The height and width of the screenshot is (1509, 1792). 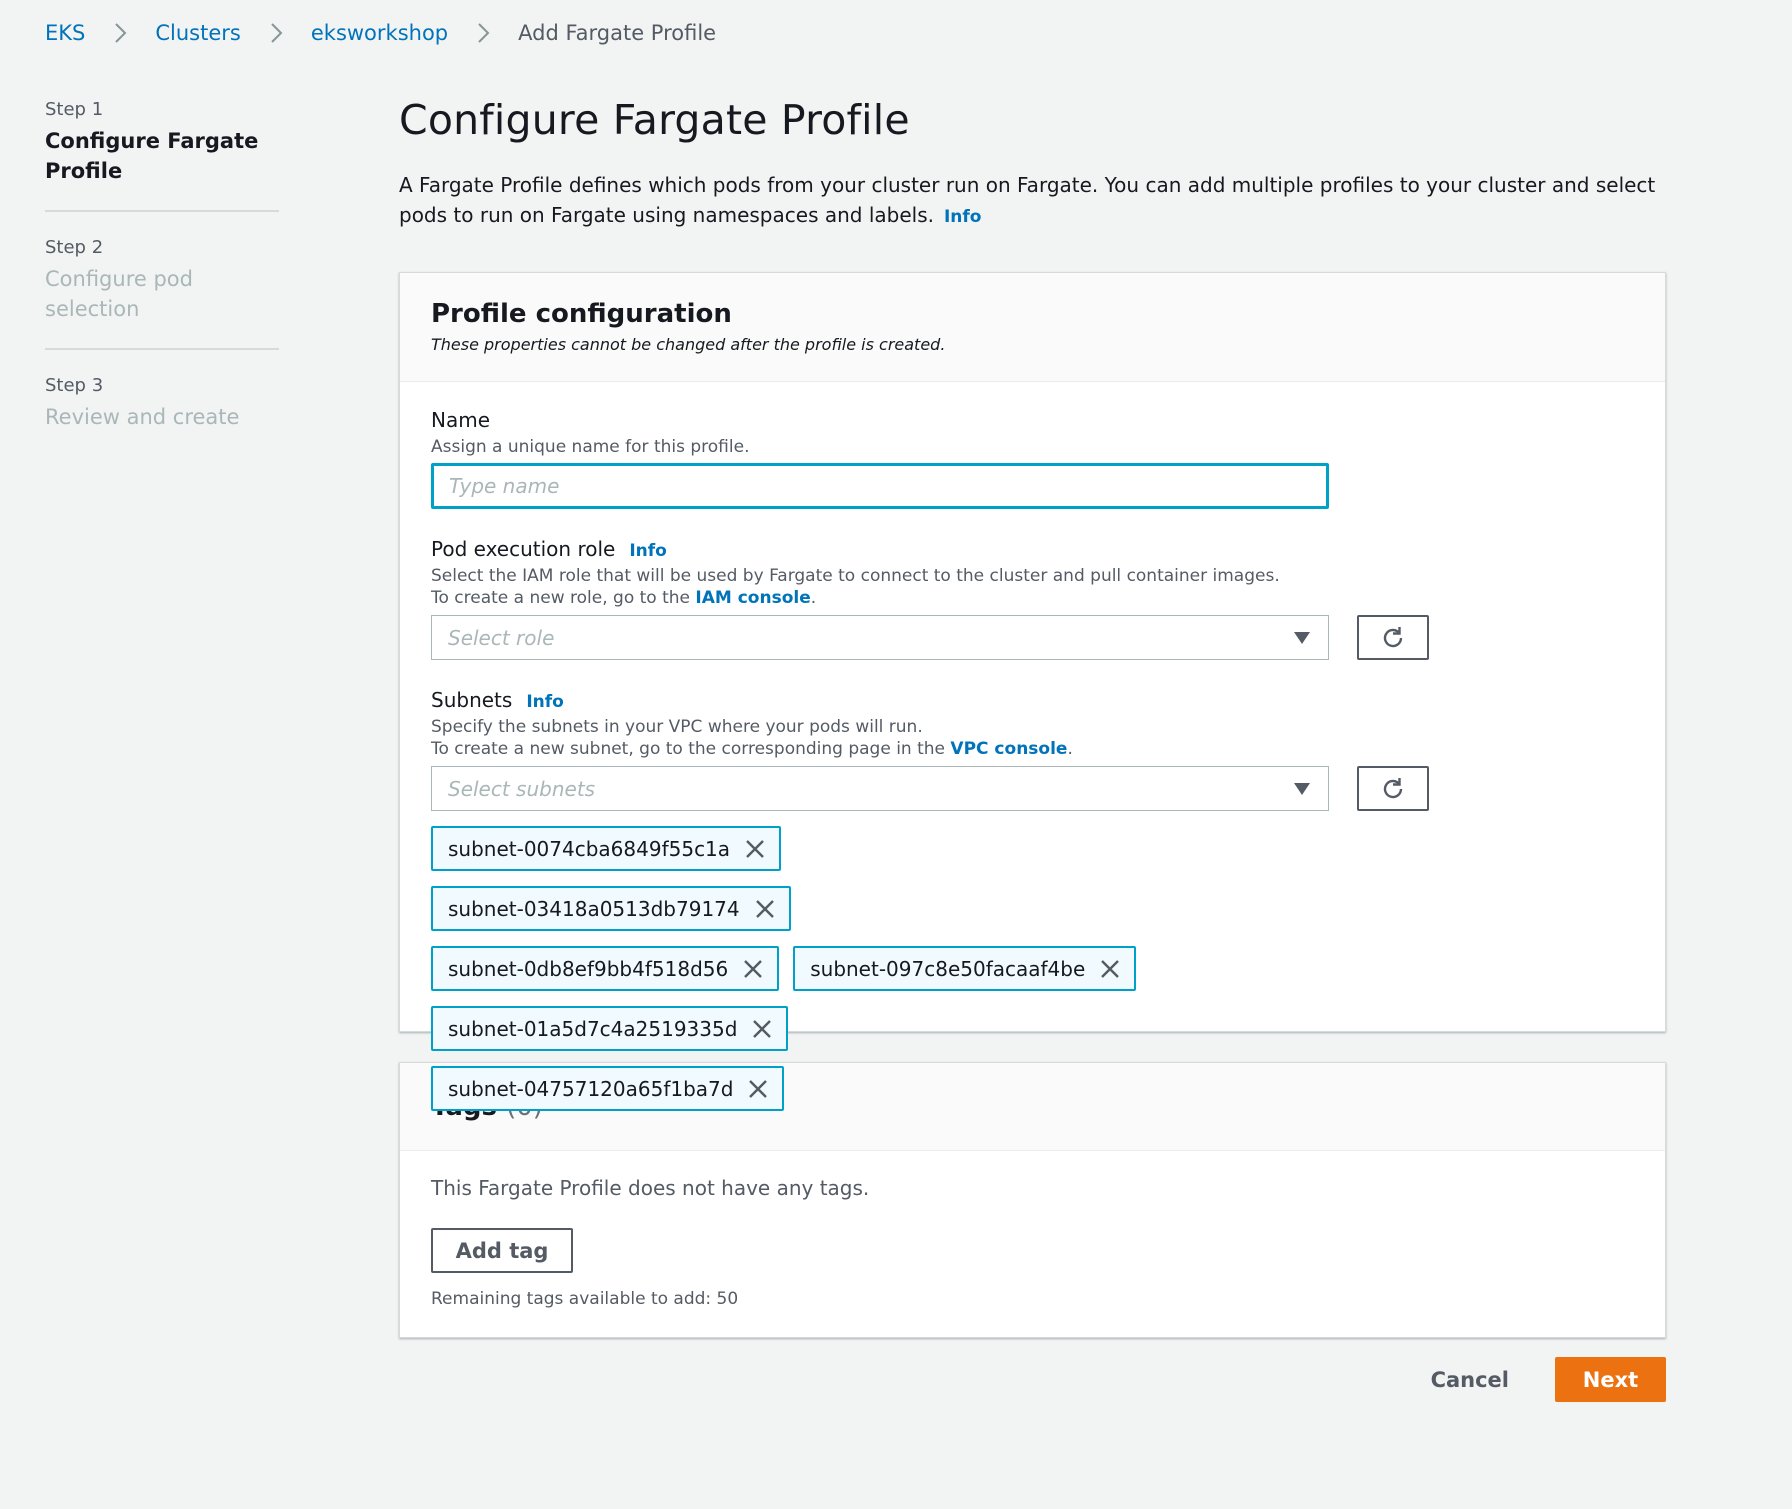 I want to click on panel-title: Profile configuration, so click(x=581, y=314).